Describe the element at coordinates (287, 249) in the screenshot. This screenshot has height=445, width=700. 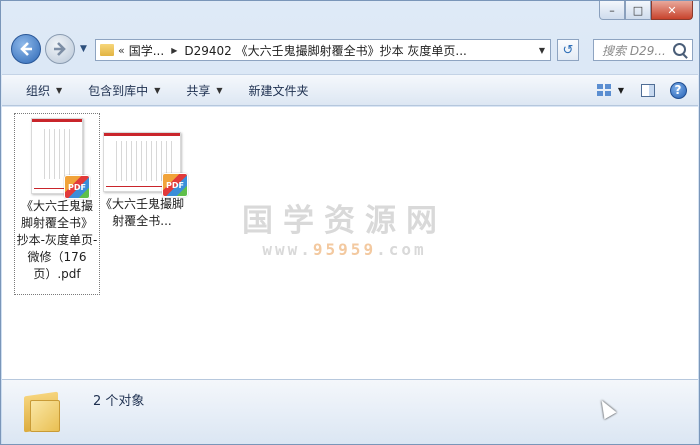
I see `watermark-url-prefix: www.` at that location.